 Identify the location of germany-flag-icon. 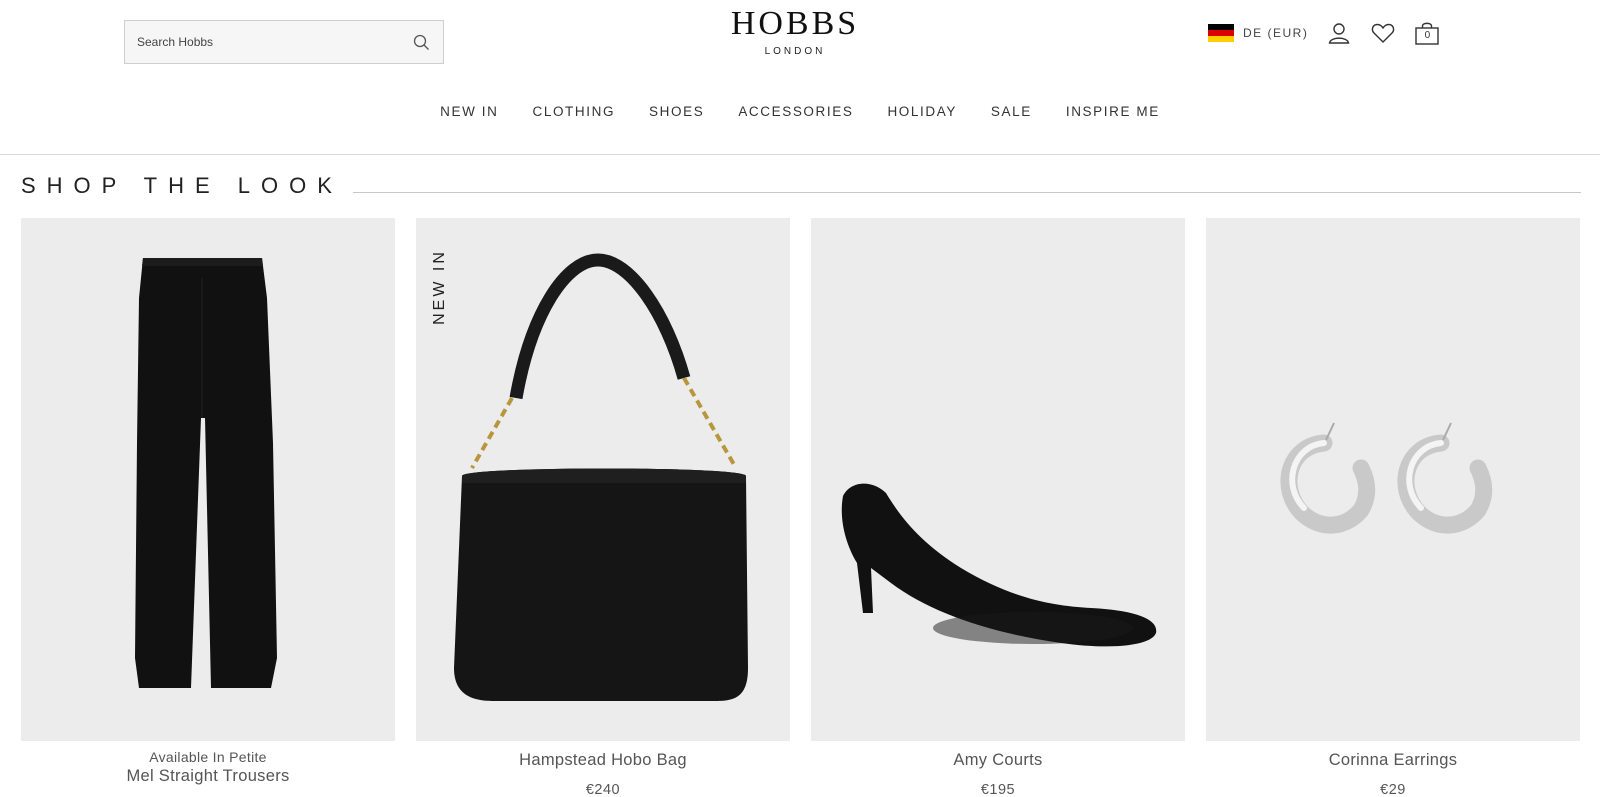
(1221, 33).